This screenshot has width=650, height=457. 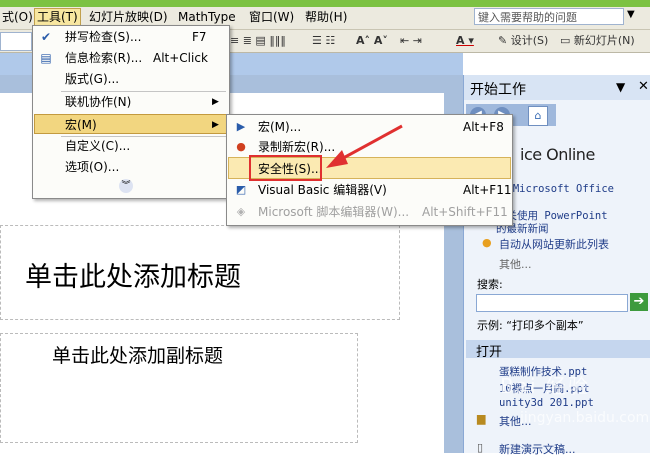 I want to click on link-auto-update: 自动从网站更新此列表, so click(x=554, y=244).